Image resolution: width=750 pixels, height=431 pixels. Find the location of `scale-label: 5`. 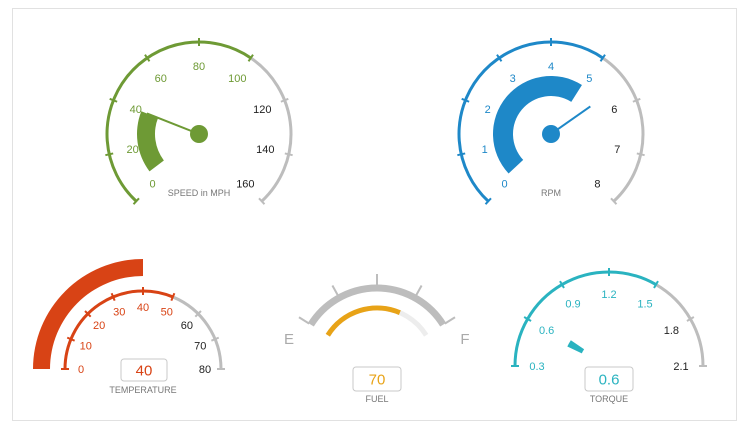

scale-label: 5 is located at coordinates (589, 79).